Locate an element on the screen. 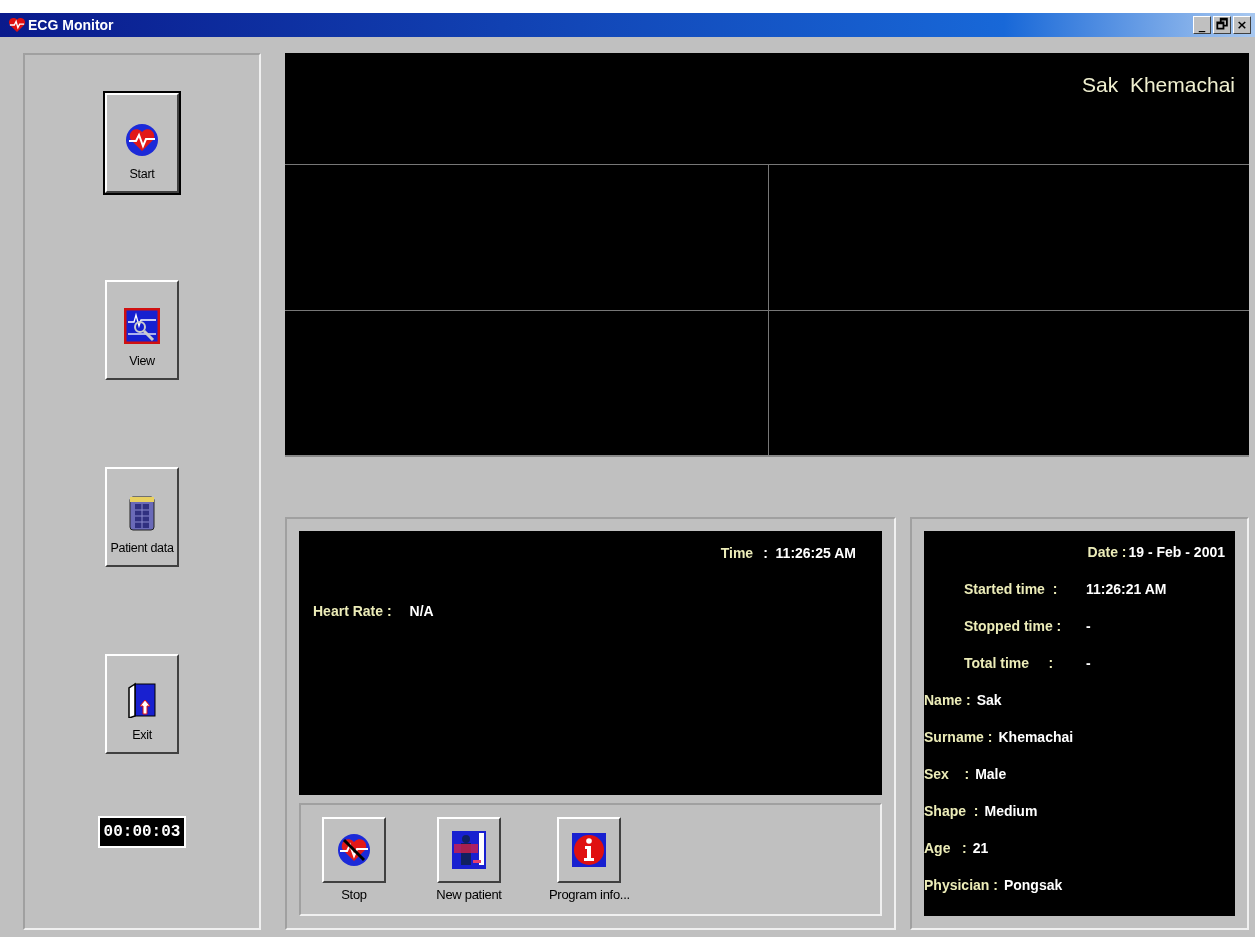 This screenshot has height=937, width=1255. info-label: Surname : is located at coordinates (958, 737).